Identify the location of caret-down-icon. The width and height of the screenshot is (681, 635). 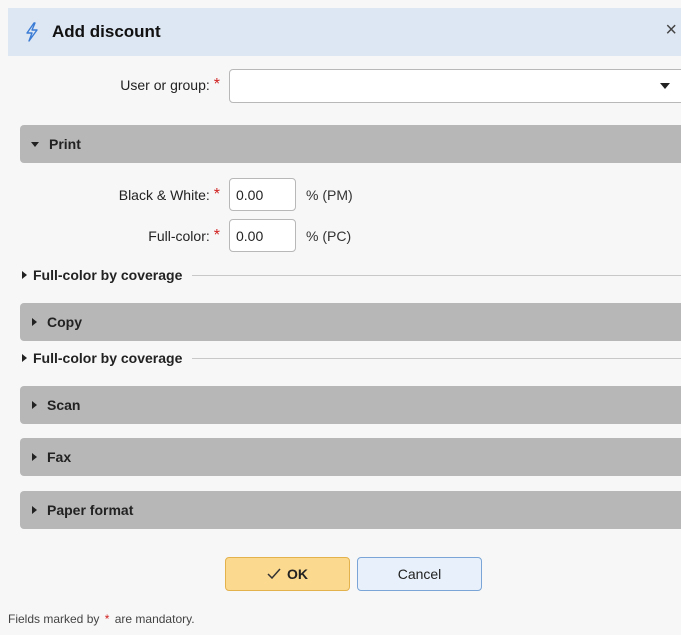
(35, 144).